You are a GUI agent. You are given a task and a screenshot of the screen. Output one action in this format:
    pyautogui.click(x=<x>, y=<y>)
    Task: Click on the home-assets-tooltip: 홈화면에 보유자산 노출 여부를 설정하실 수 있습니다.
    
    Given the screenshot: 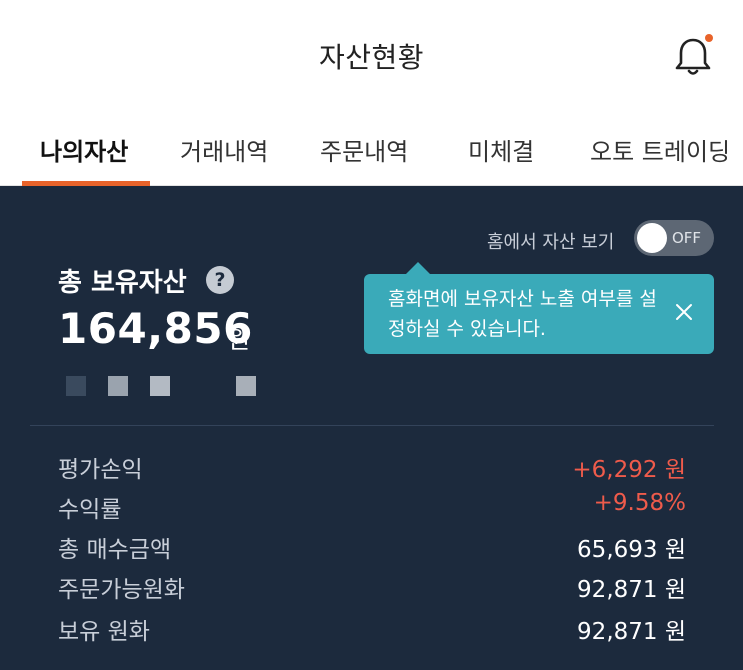 What is the action you would take?
    pyautogui.click(x=539, y=308)
    